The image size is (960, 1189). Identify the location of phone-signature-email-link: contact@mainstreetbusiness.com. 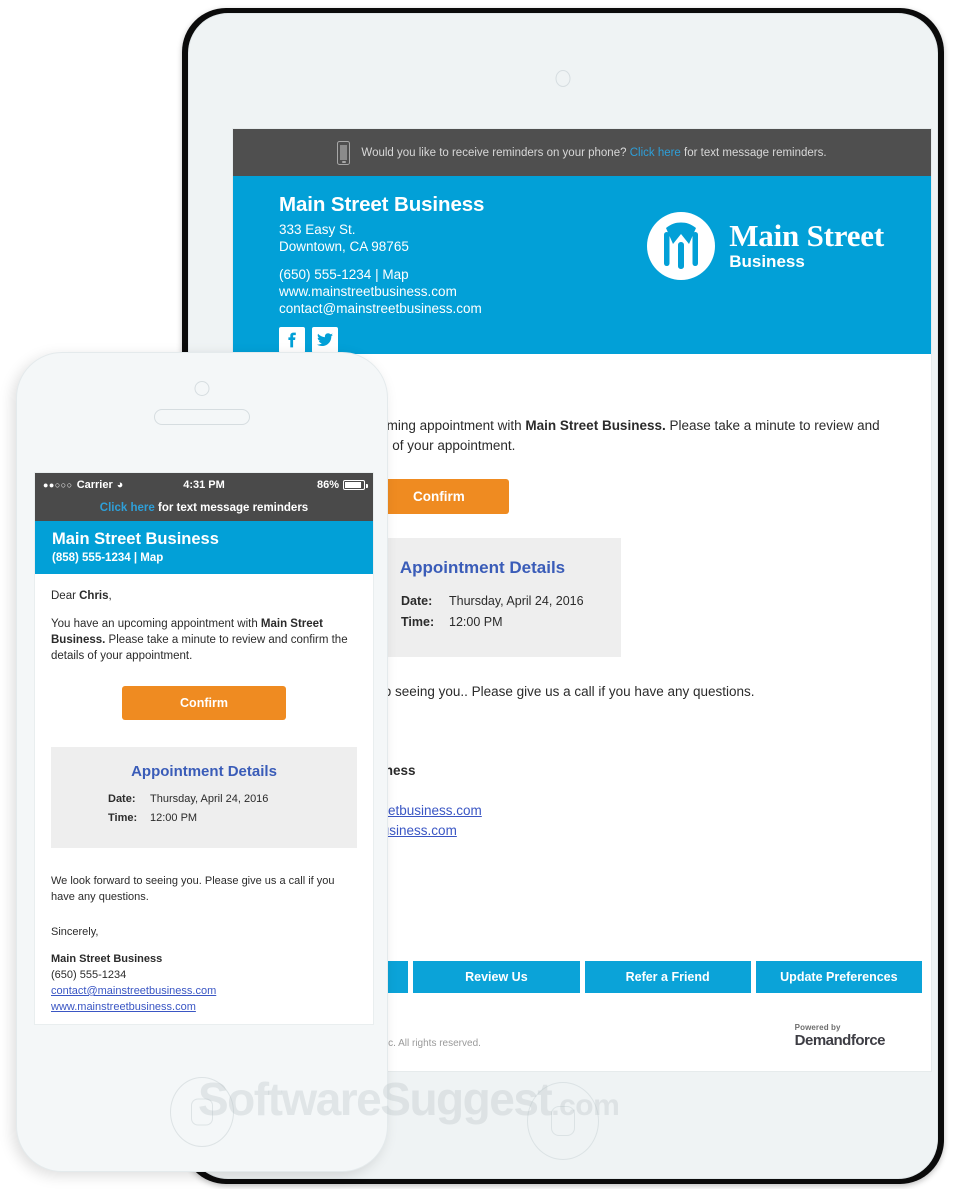
(133, 991).